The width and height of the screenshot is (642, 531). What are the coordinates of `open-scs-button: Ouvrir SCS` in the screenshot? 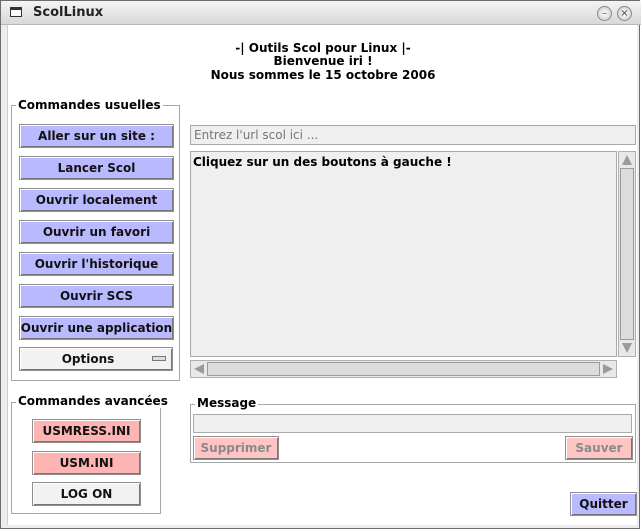 It's located at (96, 296).